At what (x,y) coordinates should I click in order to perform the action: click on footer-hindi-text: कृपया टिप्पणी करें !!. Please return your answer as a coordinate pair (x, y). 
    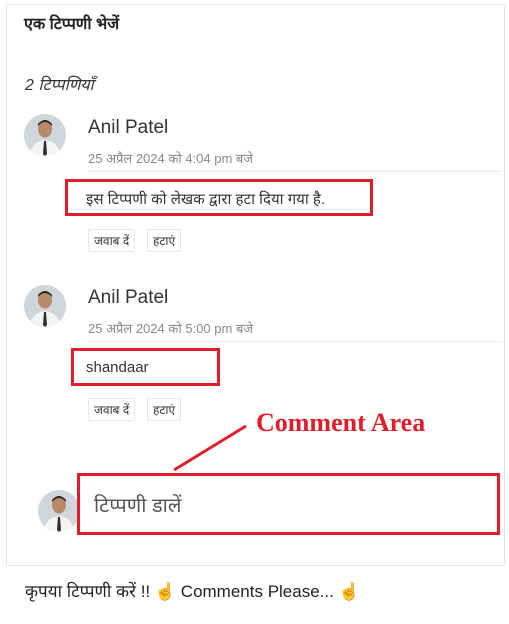
    Looking at the image, I should click on (90, 591).